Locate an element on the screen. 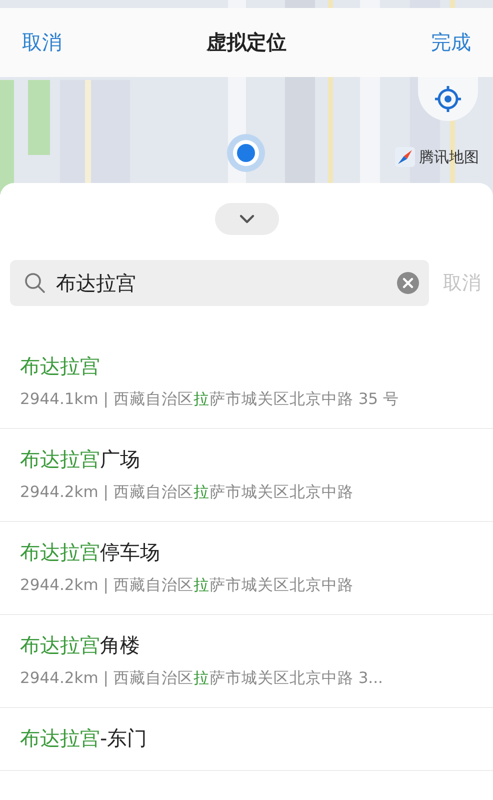 The image size is (493, 800). search-field: 布达拉宫 is located at coordinates (219, 283).